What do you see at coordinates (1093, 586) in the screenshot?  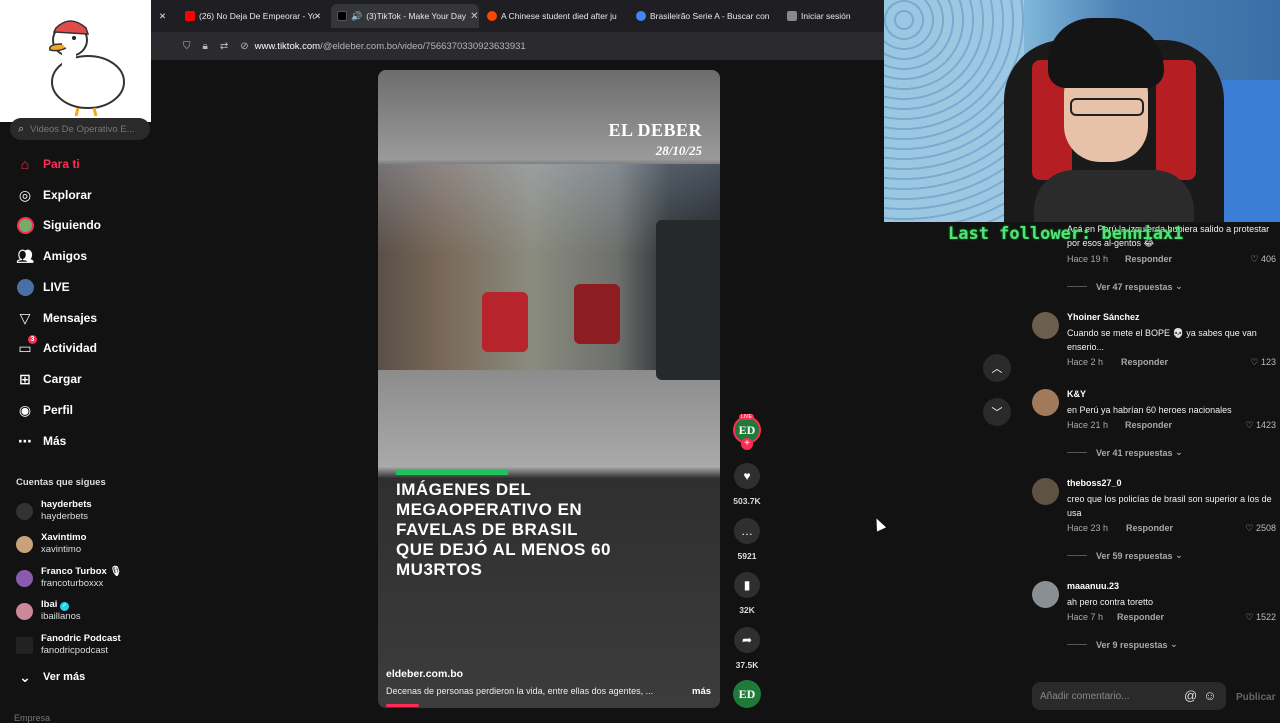 I see `comment-user: maaanuu.23` at bounding box center [1093, 586].